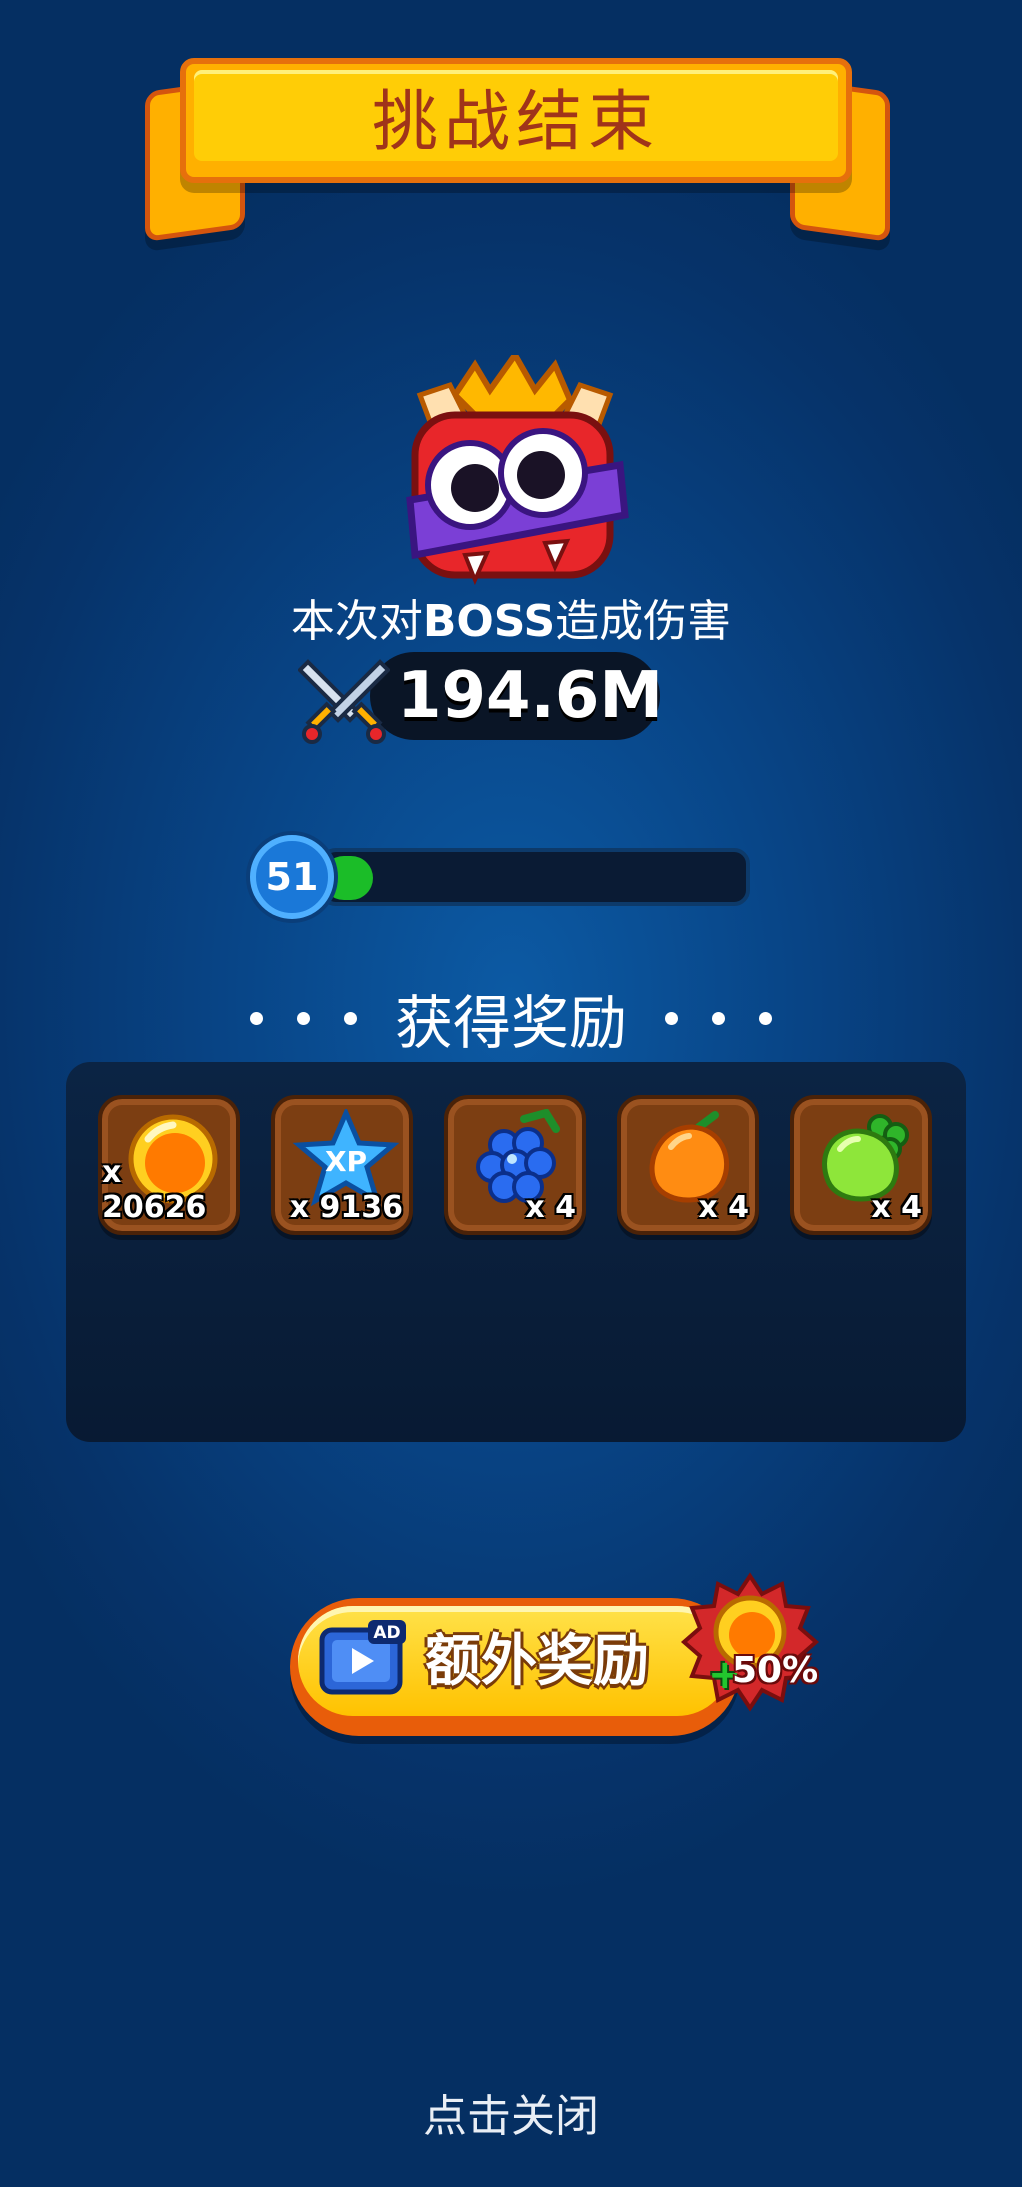 The image size is (1022, 2187). I want to click on decor-dots-left, so click(303, 1018).